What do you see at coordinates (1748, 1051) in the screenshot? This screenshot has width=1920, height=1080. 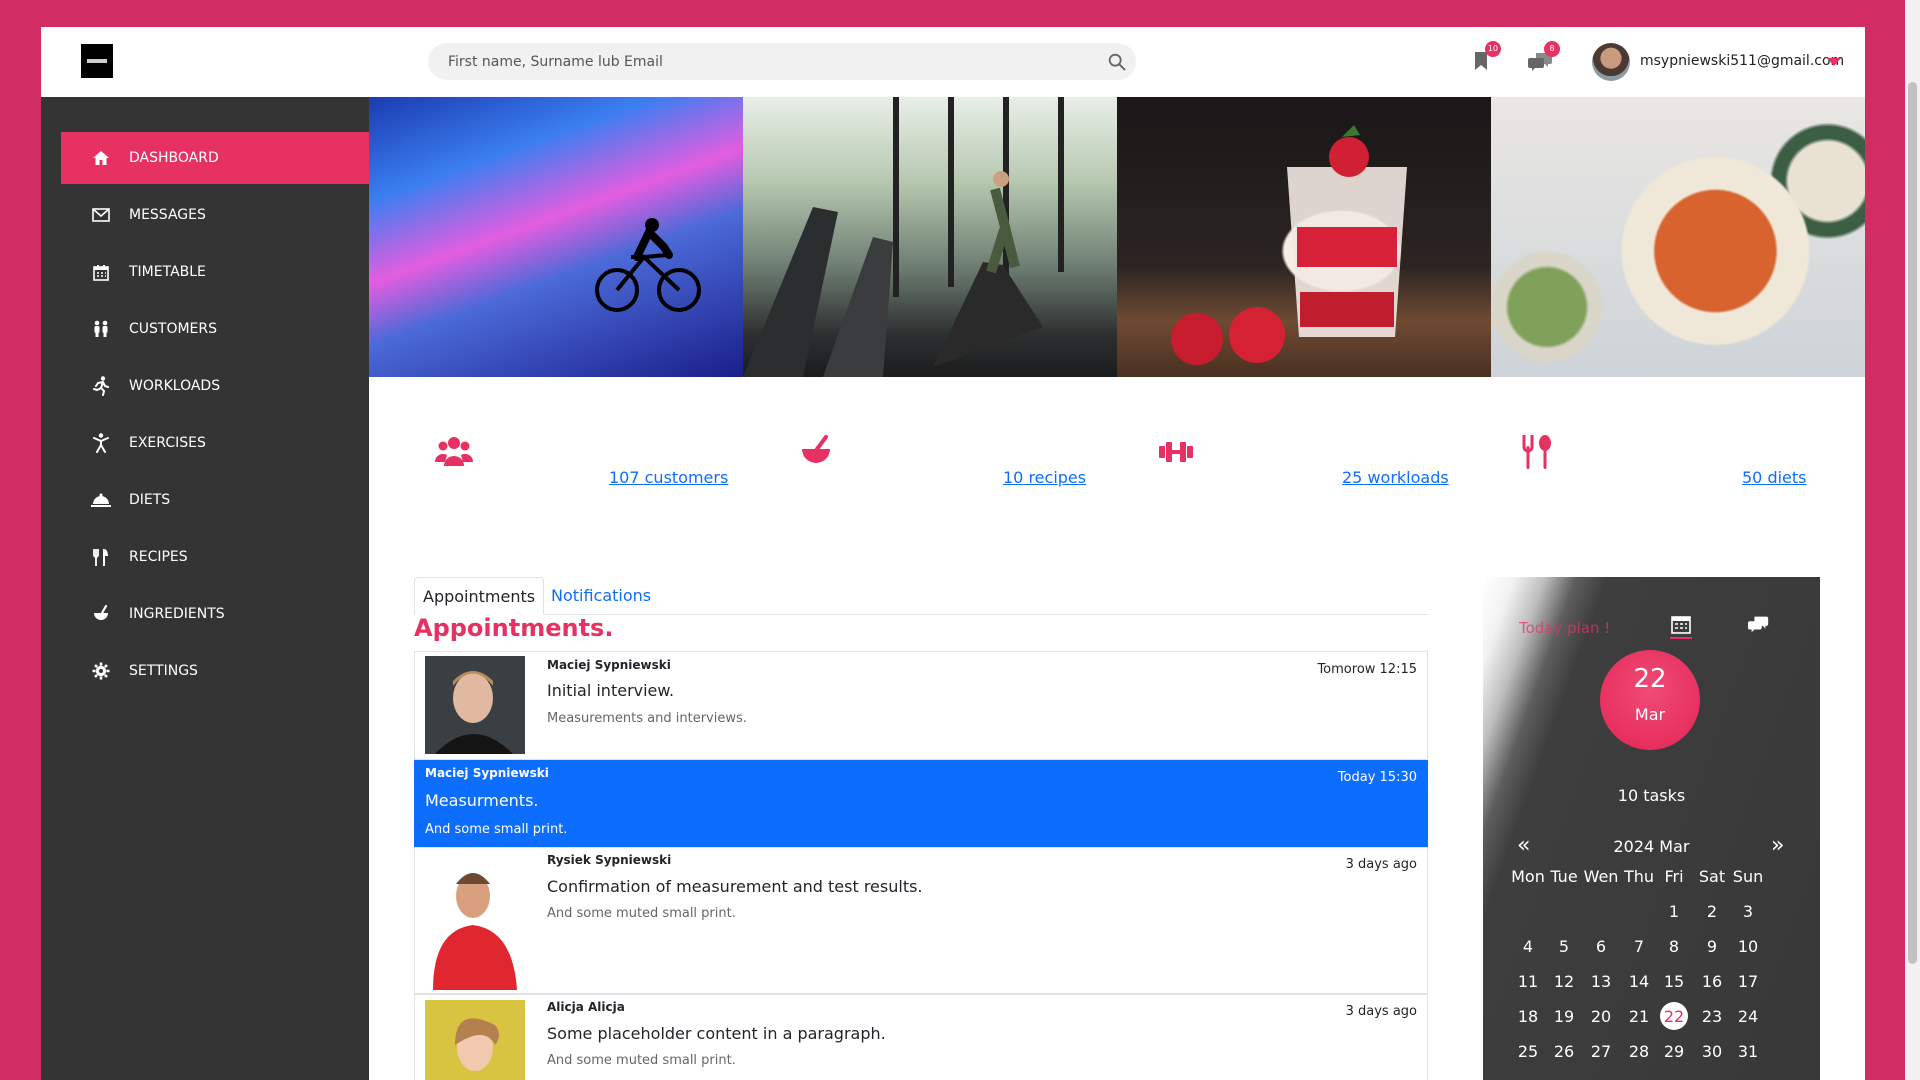 I see `calendar-day: 31` at bounding box center [1748, 1051].